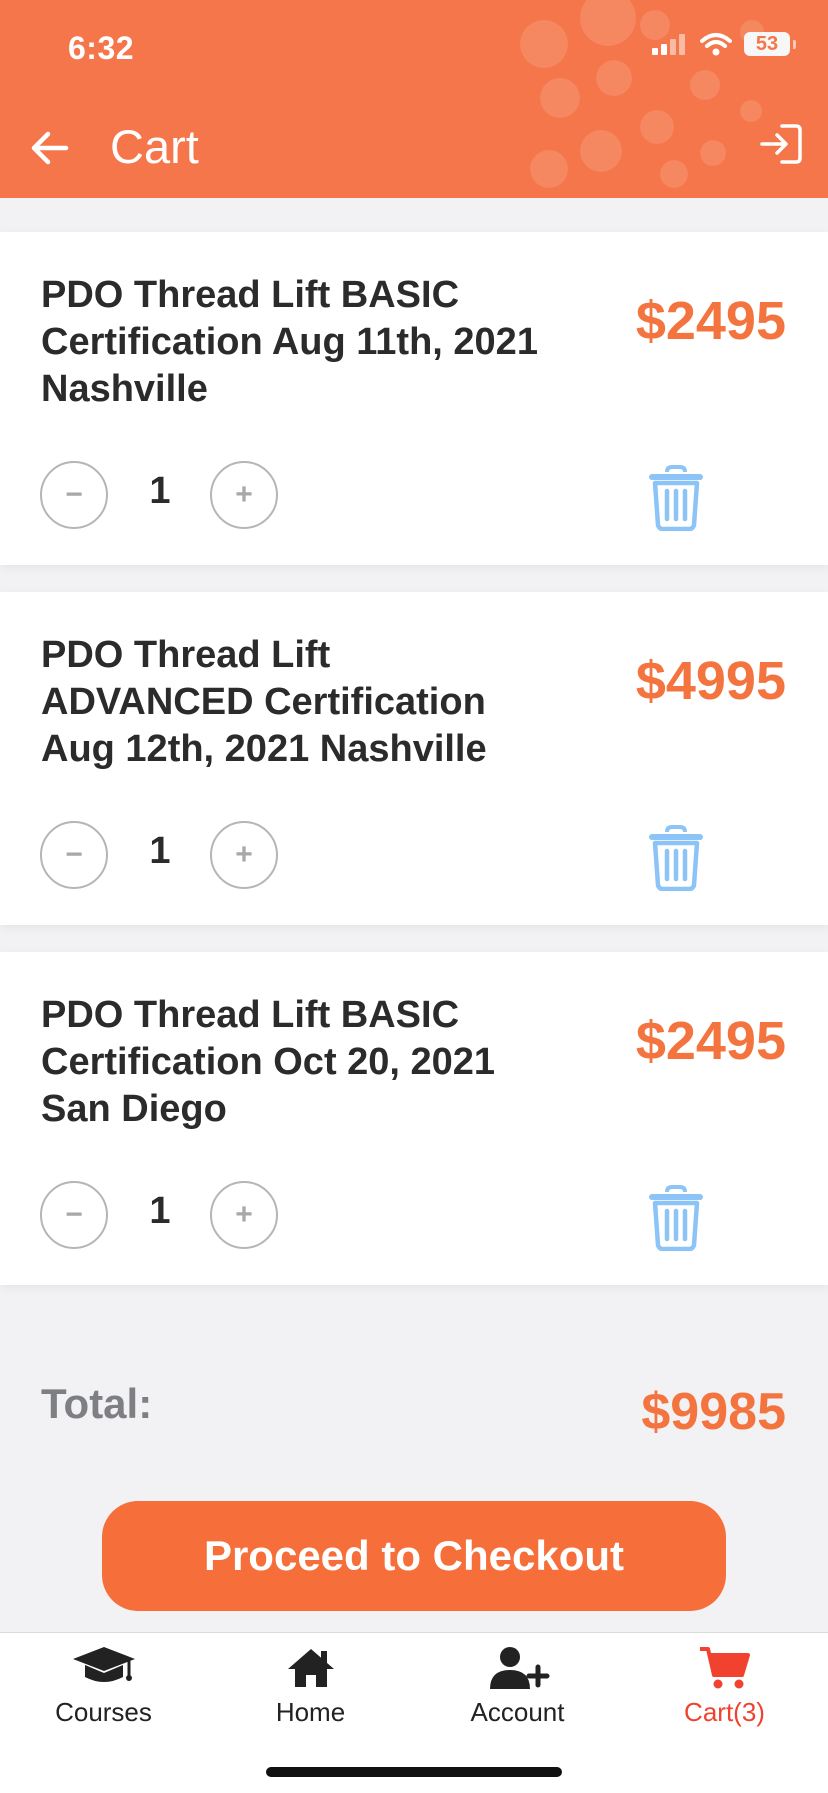 The height and width of the screenshot is (1793, 828). What do you see at coordinates (724, 1668) in the screenshot?
I see `cart-icon` at bounding box center [724, 1668].